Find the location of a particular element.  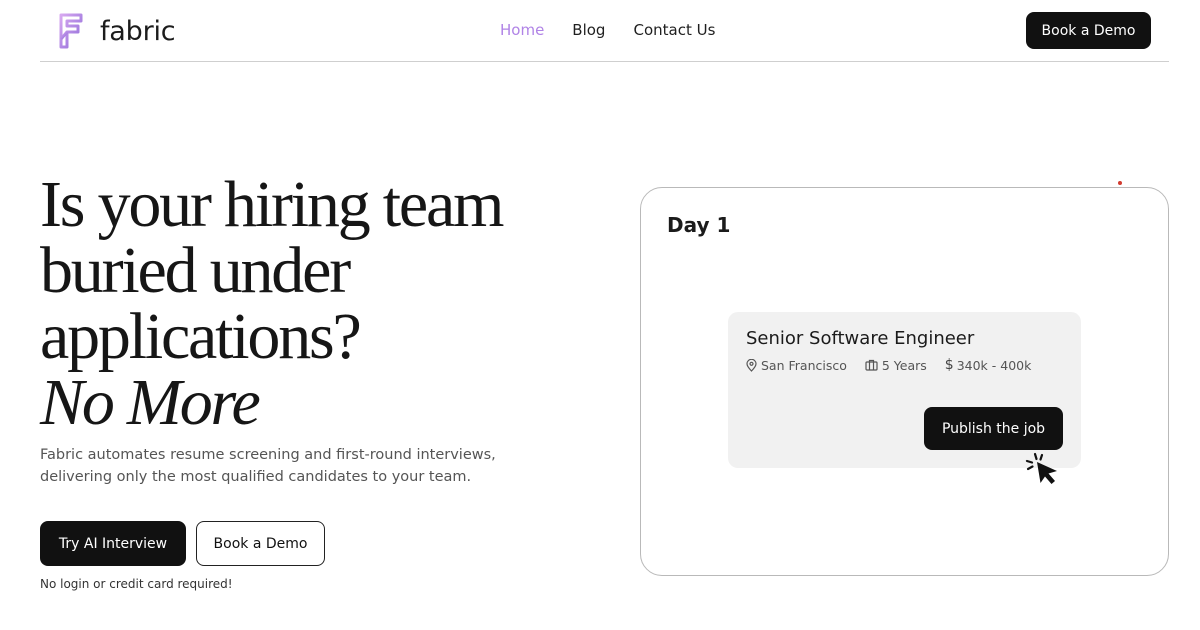

hero-title-line: Is your hiring team is located at coordinates (272, 204).